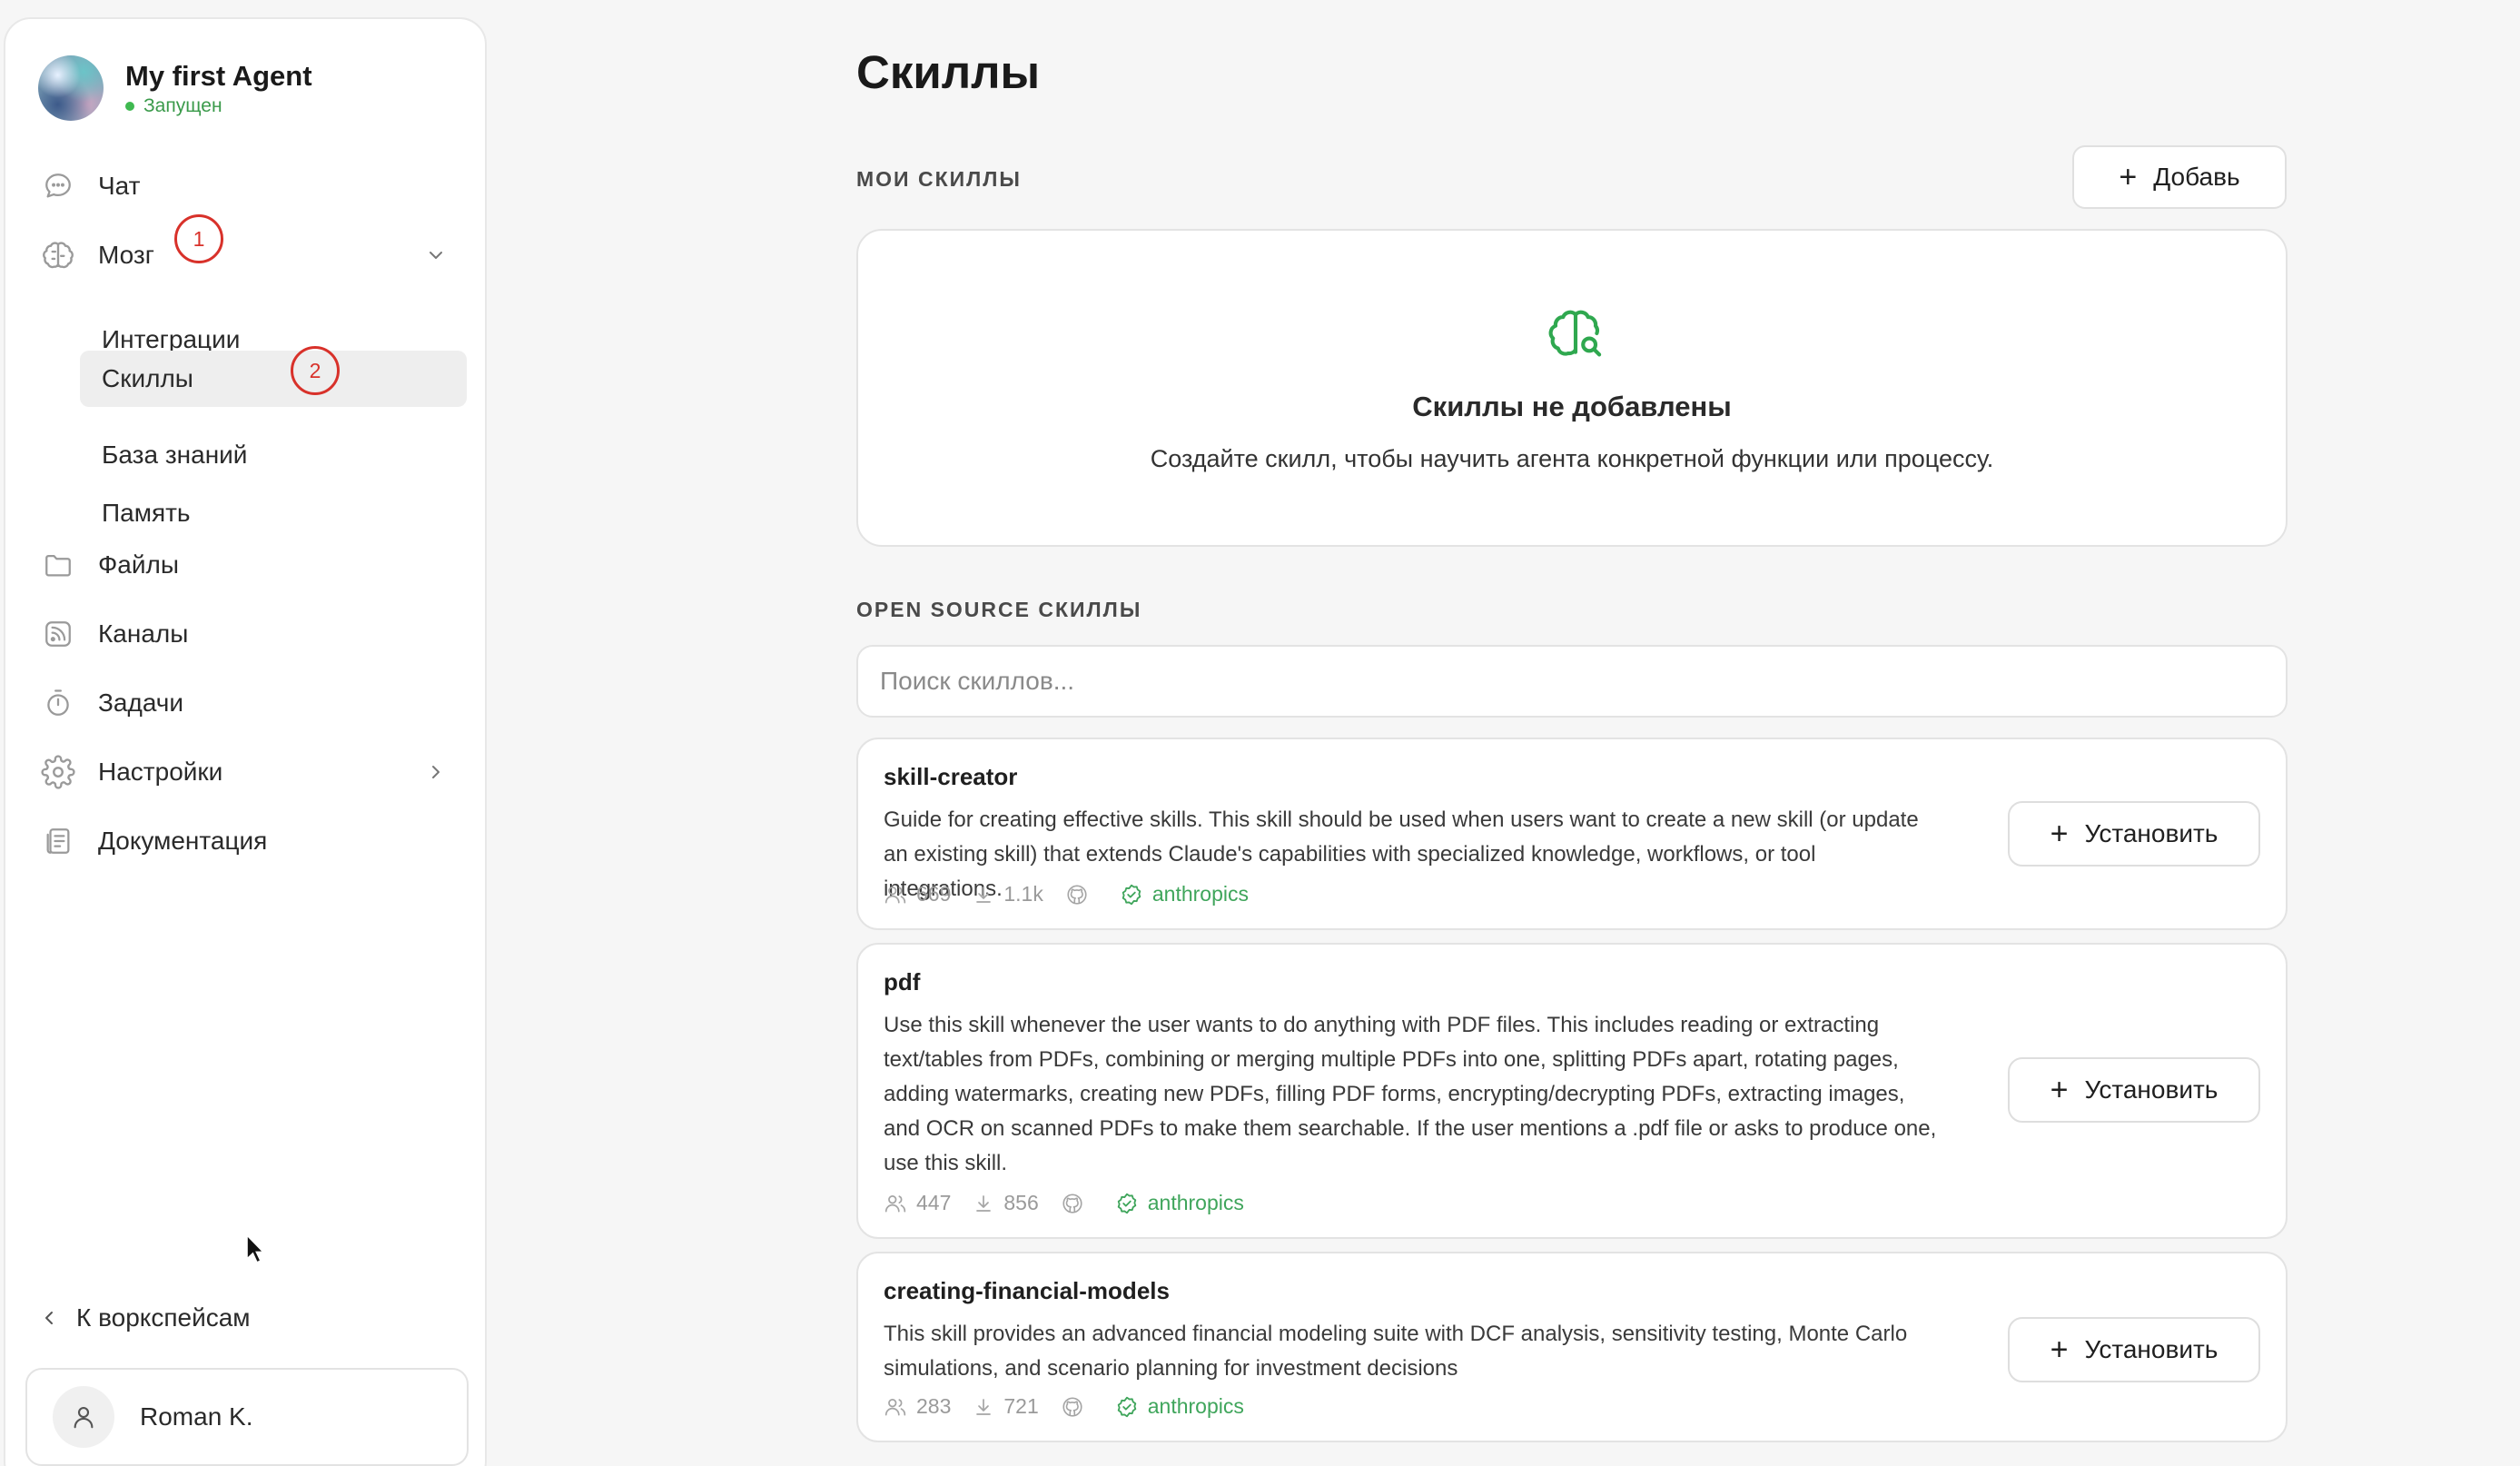  Describe the element at coordinates (58, 255) in the screenshot. I see `brain-icon` at that location.